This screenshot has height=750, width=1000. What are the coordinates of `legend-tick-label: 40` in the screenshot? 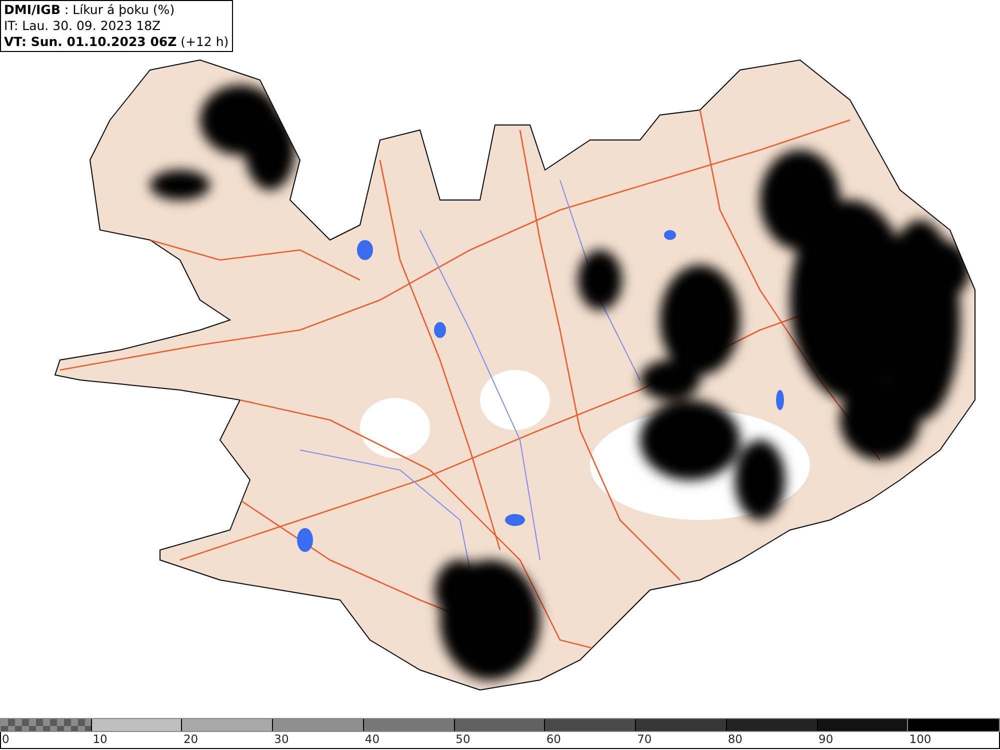 It's located at (372, 740).